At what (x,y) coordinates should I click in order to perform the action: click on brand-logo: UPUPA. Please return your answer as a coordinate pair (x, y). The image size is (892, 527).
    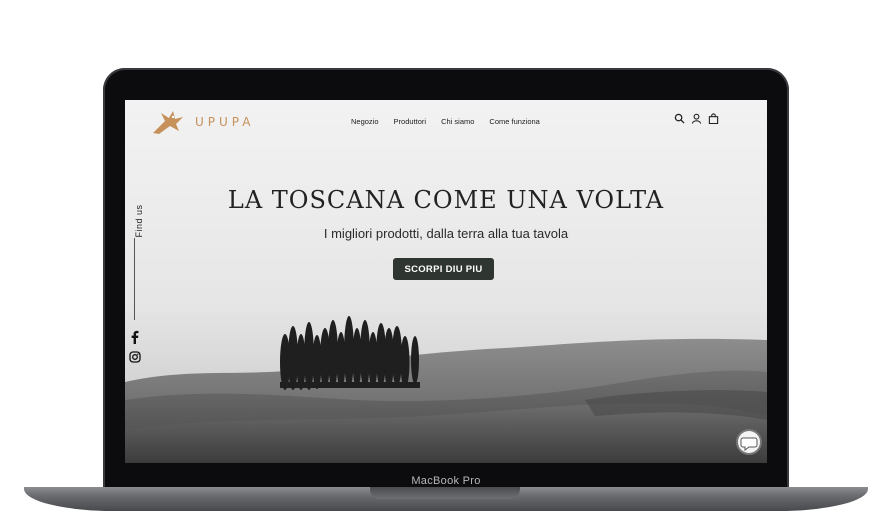
    Looking at the image, I should click on (201, 122).